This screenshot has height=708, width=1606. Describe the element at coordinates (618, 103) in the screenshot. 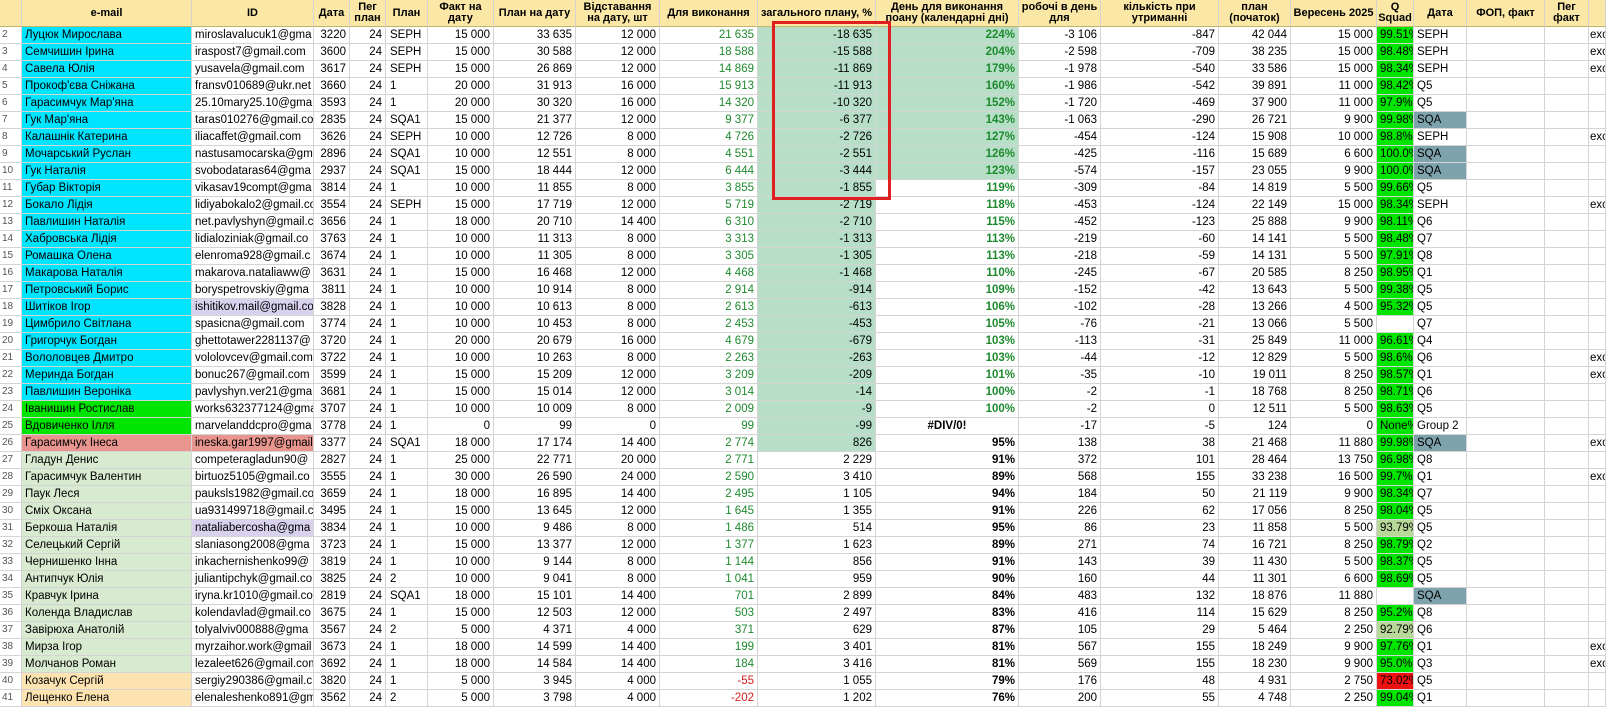

I see `plan-to-date-cell: 16 000` at that location.